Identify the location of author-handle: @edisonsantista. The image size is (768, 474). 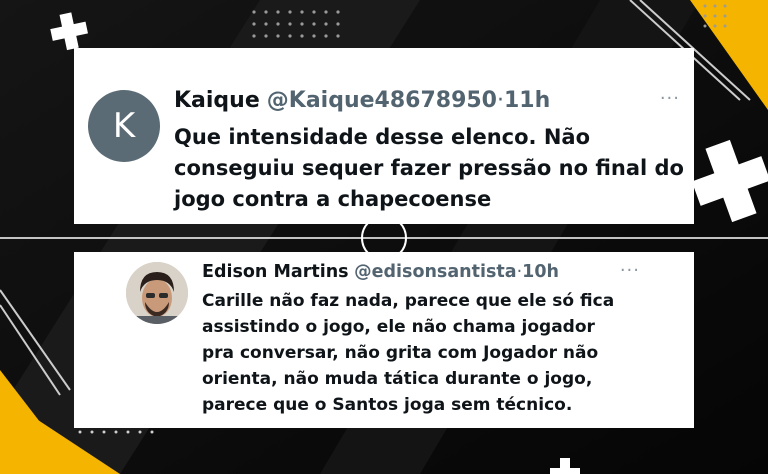
(435, 272).